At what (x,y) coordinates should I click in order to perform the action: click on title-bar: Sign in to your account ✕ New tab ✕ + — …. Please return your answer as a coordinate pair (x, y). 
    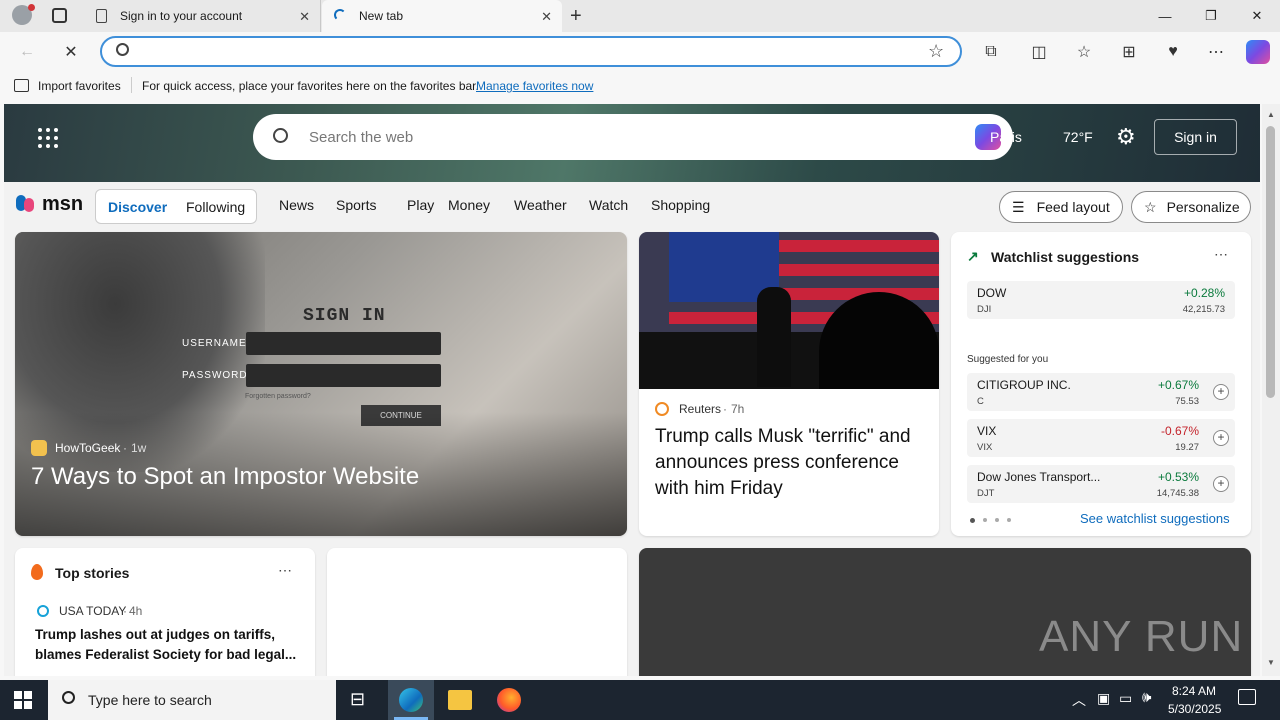
    Looking at the image, I should click on (640, 16).